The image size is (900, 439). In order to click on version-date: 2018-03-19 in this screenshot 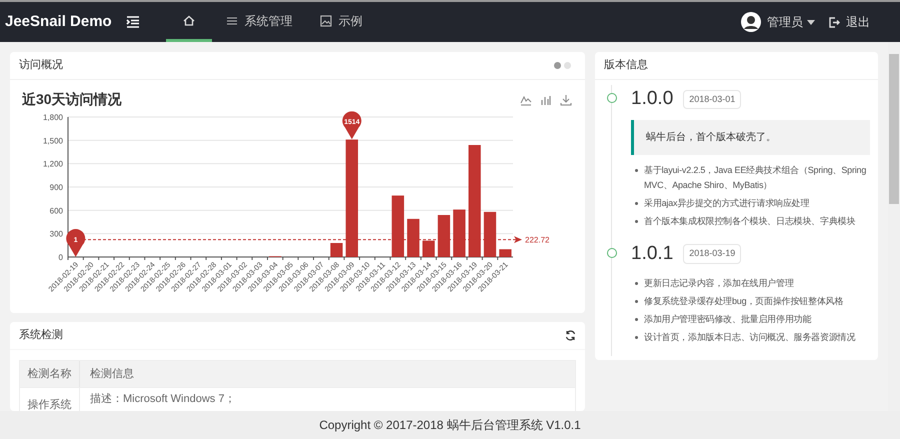, I will do `click(712, 254)`.